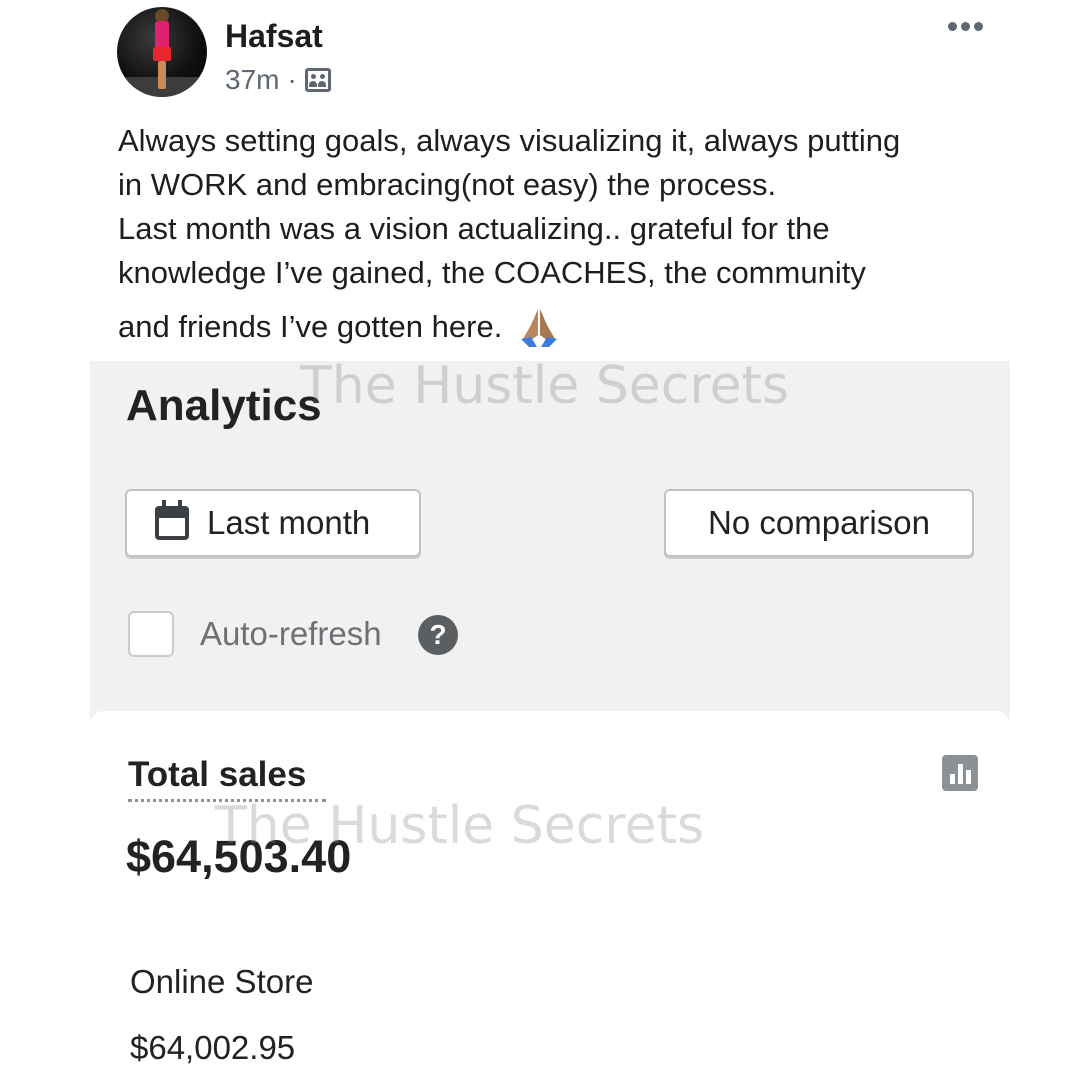 The height and width of the screenshot is (1080, 1080). Describe the element at coordinates (289, 522) in the screenshot. I see `date-range-label: Last month` at that location.